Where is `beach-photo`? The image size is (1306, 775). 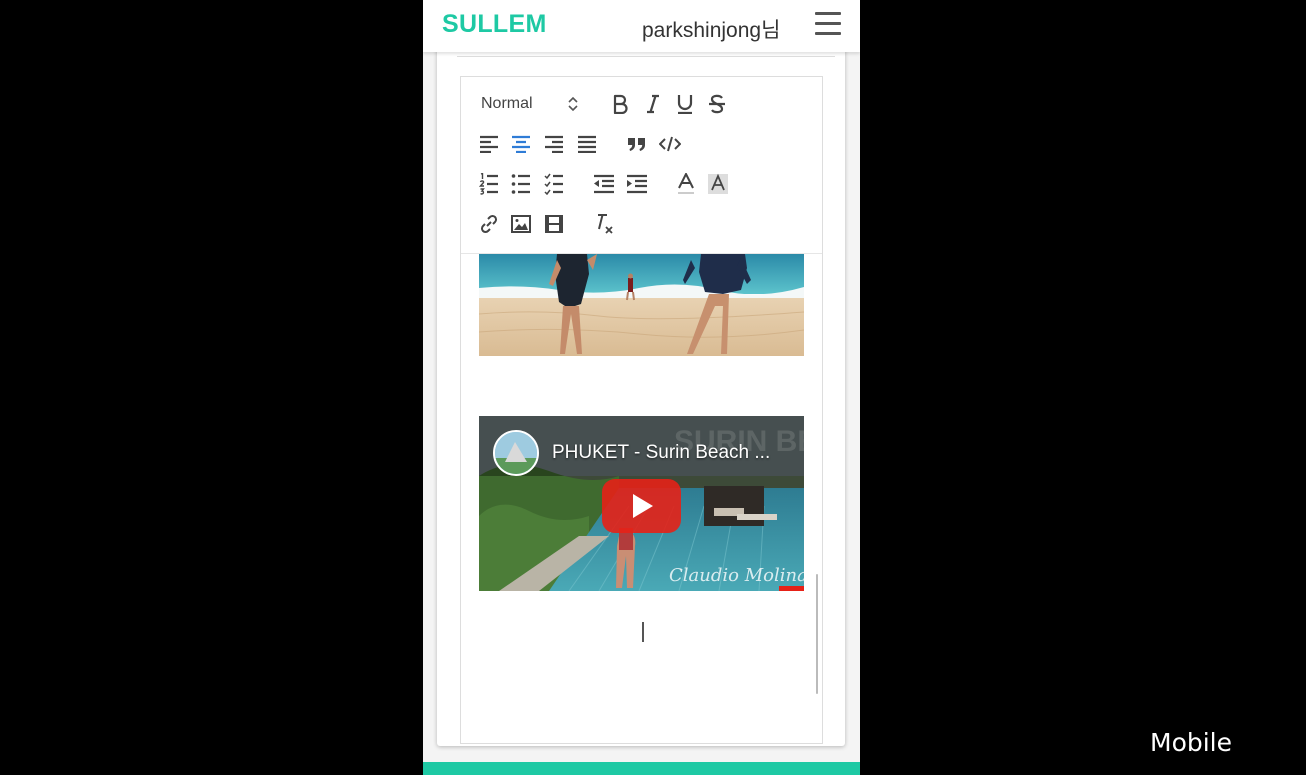 beach-photo is located at coordinates (641, 305).